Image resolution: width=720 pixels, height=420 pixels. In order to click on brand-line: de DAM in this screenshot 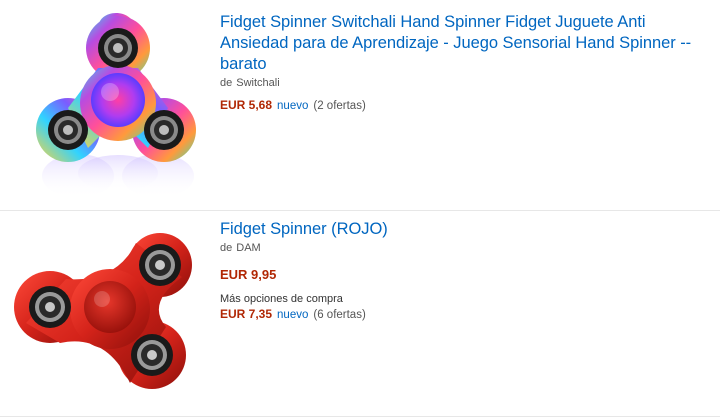, I will do `click(468, 248)`.